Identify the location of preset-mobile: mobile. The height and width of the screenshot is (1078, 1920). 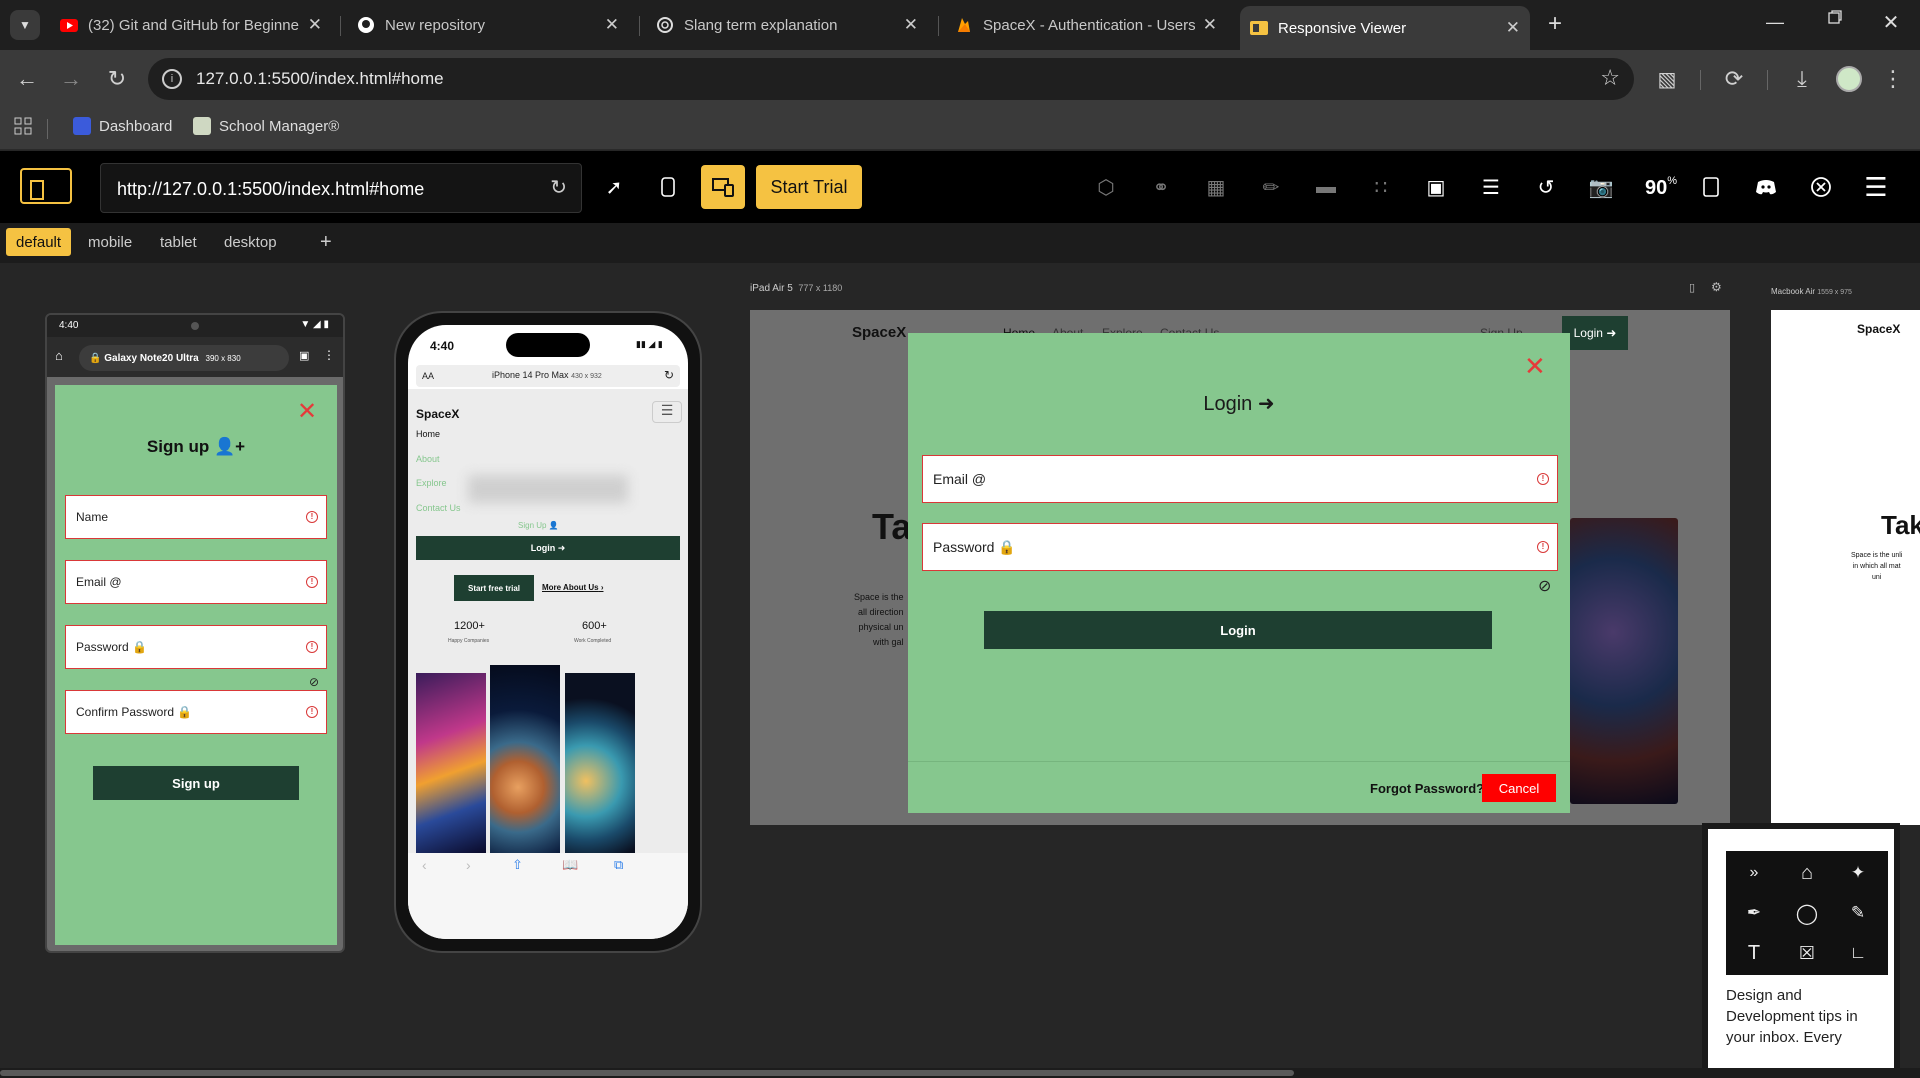
(110, 242).